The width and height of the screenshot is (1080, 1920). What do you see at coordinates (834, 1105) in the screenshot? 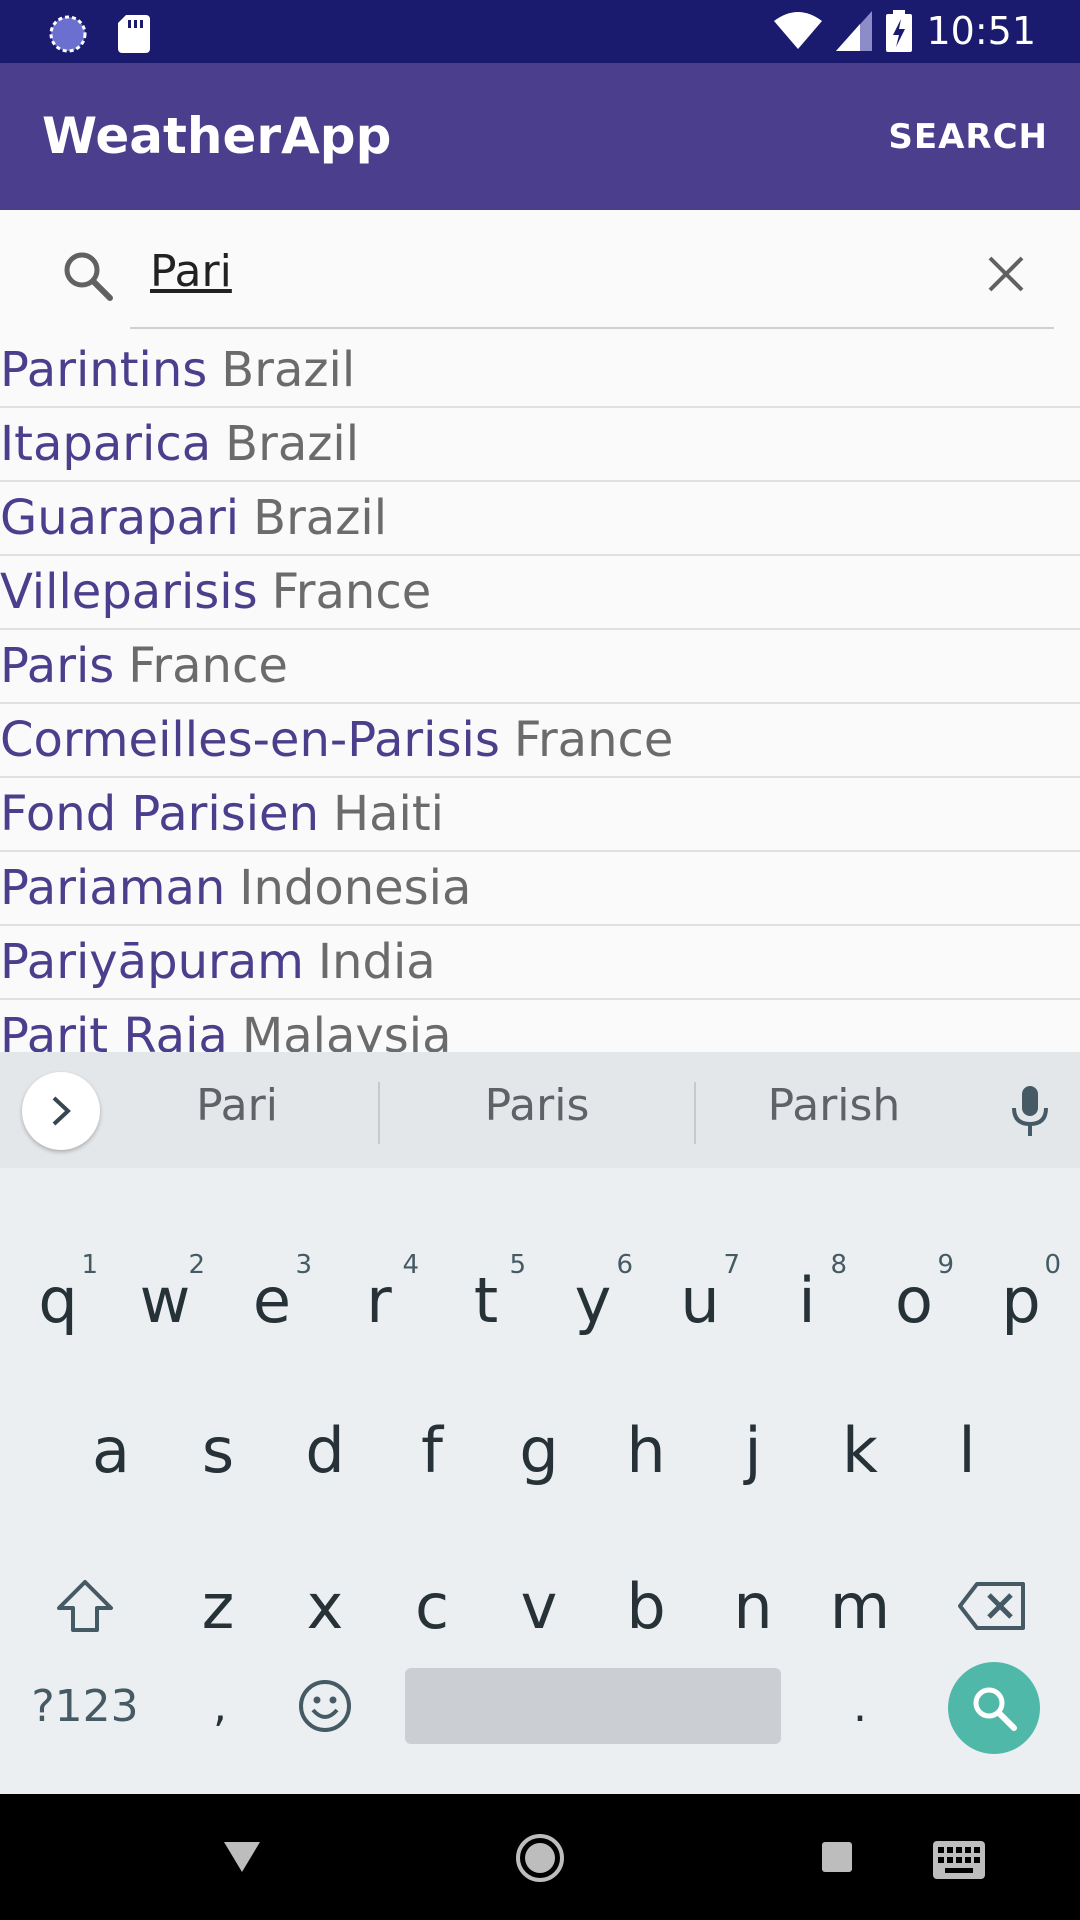
I see `suggestion-3: Parish` at bounding box center [834, 1105].